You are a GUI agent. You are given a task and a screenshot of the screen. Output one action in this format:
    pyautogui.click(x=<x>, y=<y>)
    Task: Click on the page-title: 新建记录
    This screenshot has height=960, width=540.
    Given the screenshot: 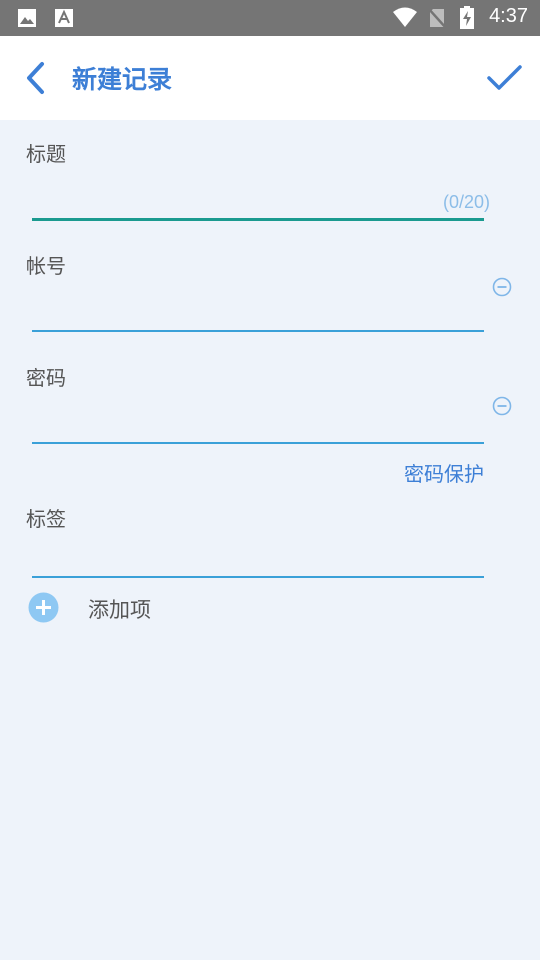 What is the action you would take?
    pyautogui.click(x=122, y=79)
    